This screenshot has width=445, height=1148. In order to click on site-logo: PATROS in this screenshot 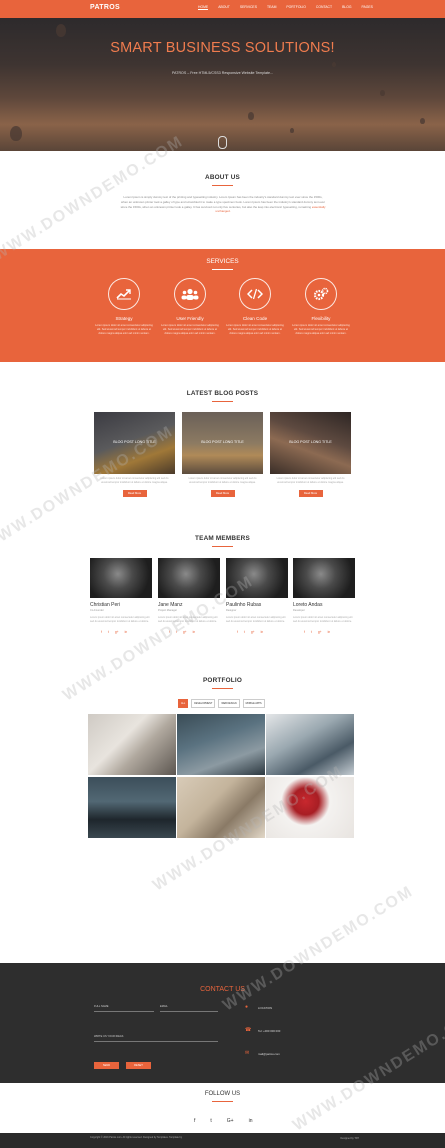, I will do `click(105, 7)`.